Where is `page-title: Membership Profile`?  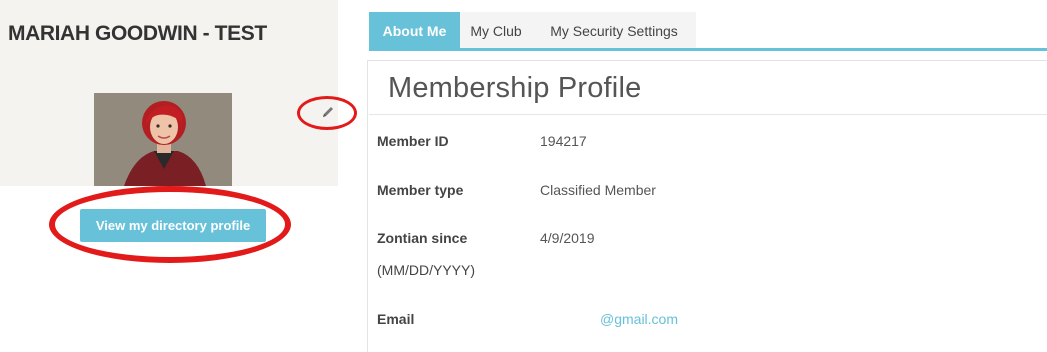
page-title: Membership Profile is located at coordinates (515, 88).